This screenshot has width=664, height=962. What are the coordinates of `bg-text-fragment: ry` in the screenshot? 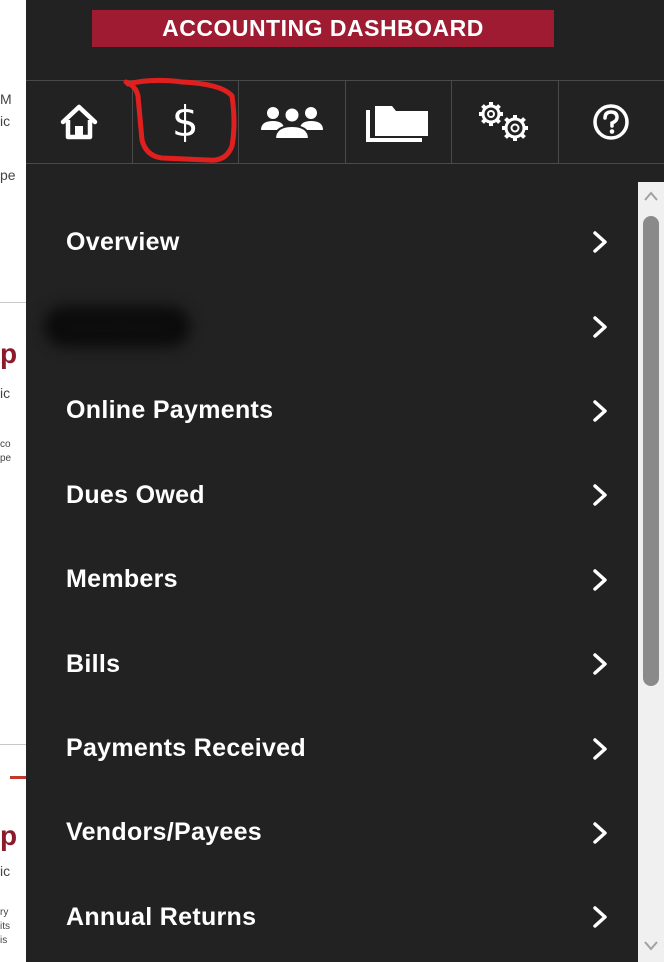 It's located at (4, 912).